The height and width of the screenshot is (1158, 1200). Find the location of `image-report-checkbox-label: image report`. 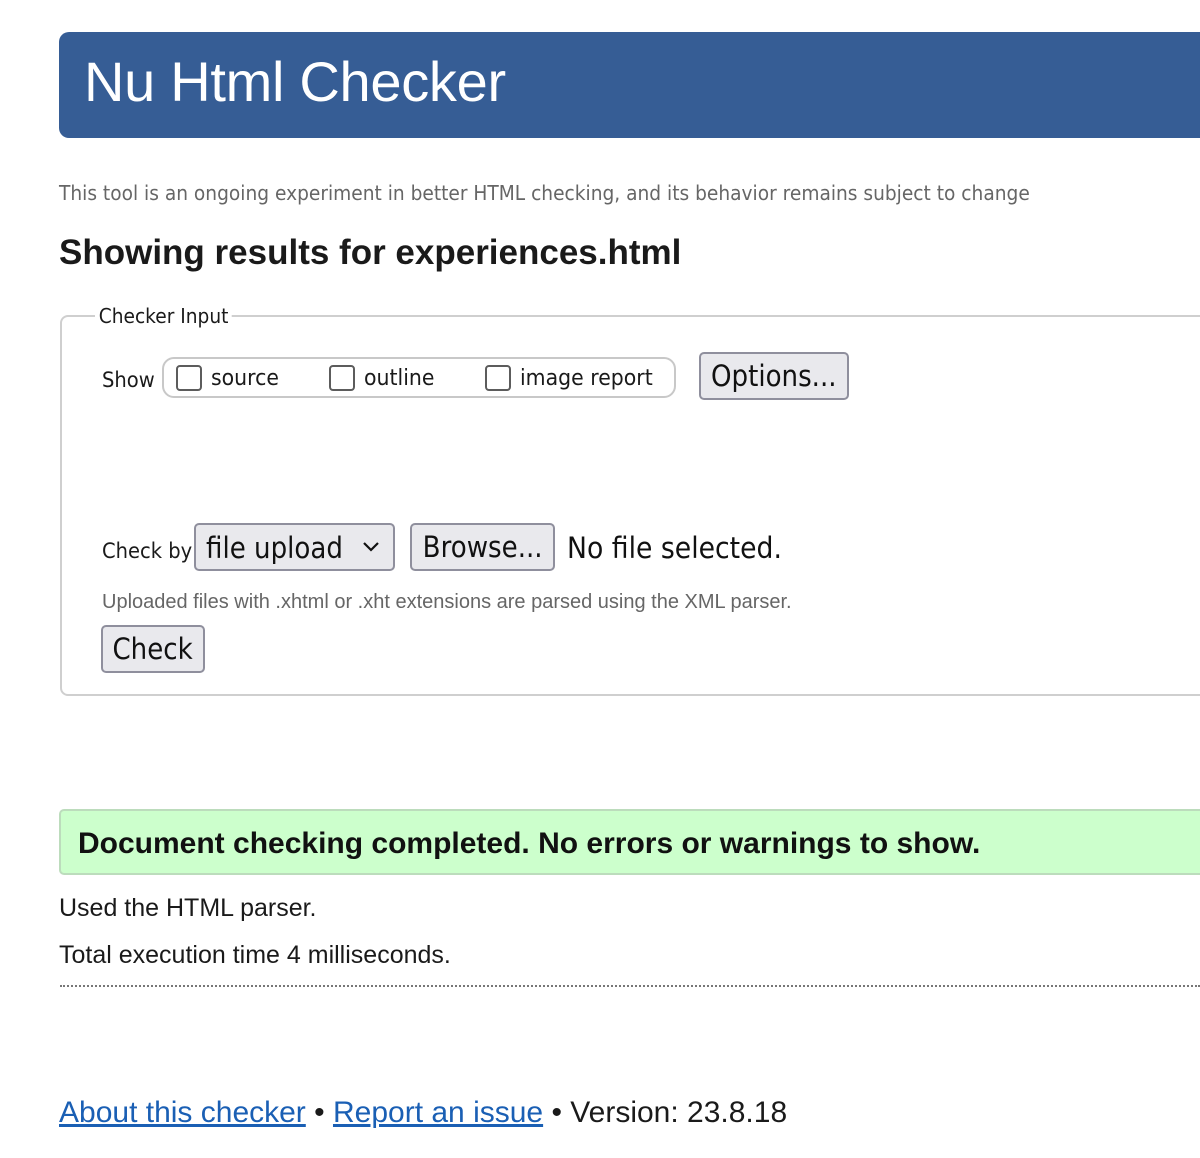

image-report-checkbox-label: image report is located at coordinates (586, 378).